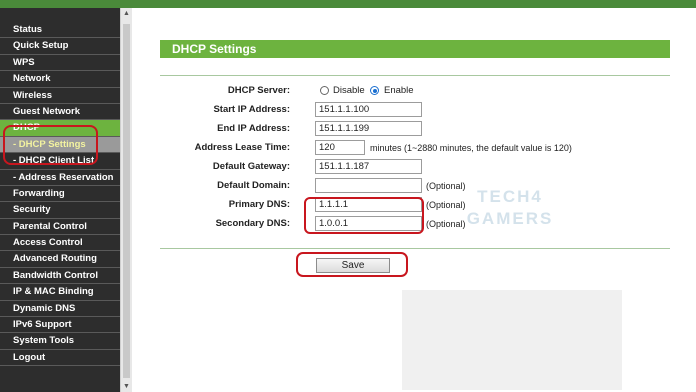 This screenshot has height=392, width=696. What do you see at coordinates (60, 227) in the screenshot?
I see `sidebar-item-parental-control: Parental Control` at bounding box center [60, 227].